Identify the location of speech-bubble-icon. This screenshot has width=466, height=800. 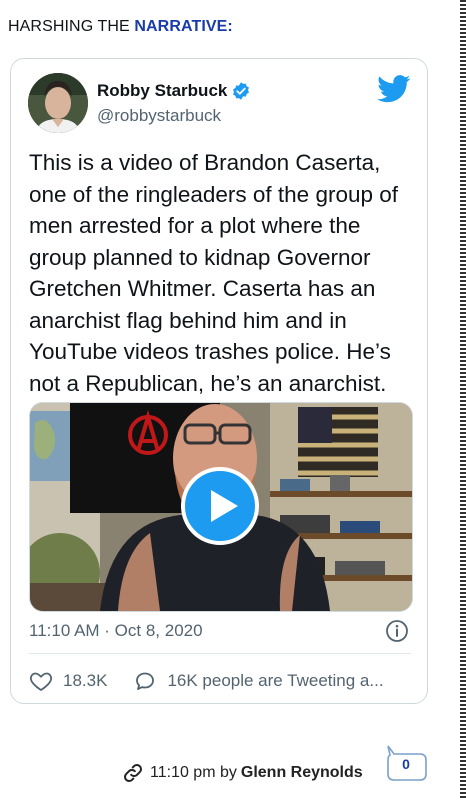
(145, 681).